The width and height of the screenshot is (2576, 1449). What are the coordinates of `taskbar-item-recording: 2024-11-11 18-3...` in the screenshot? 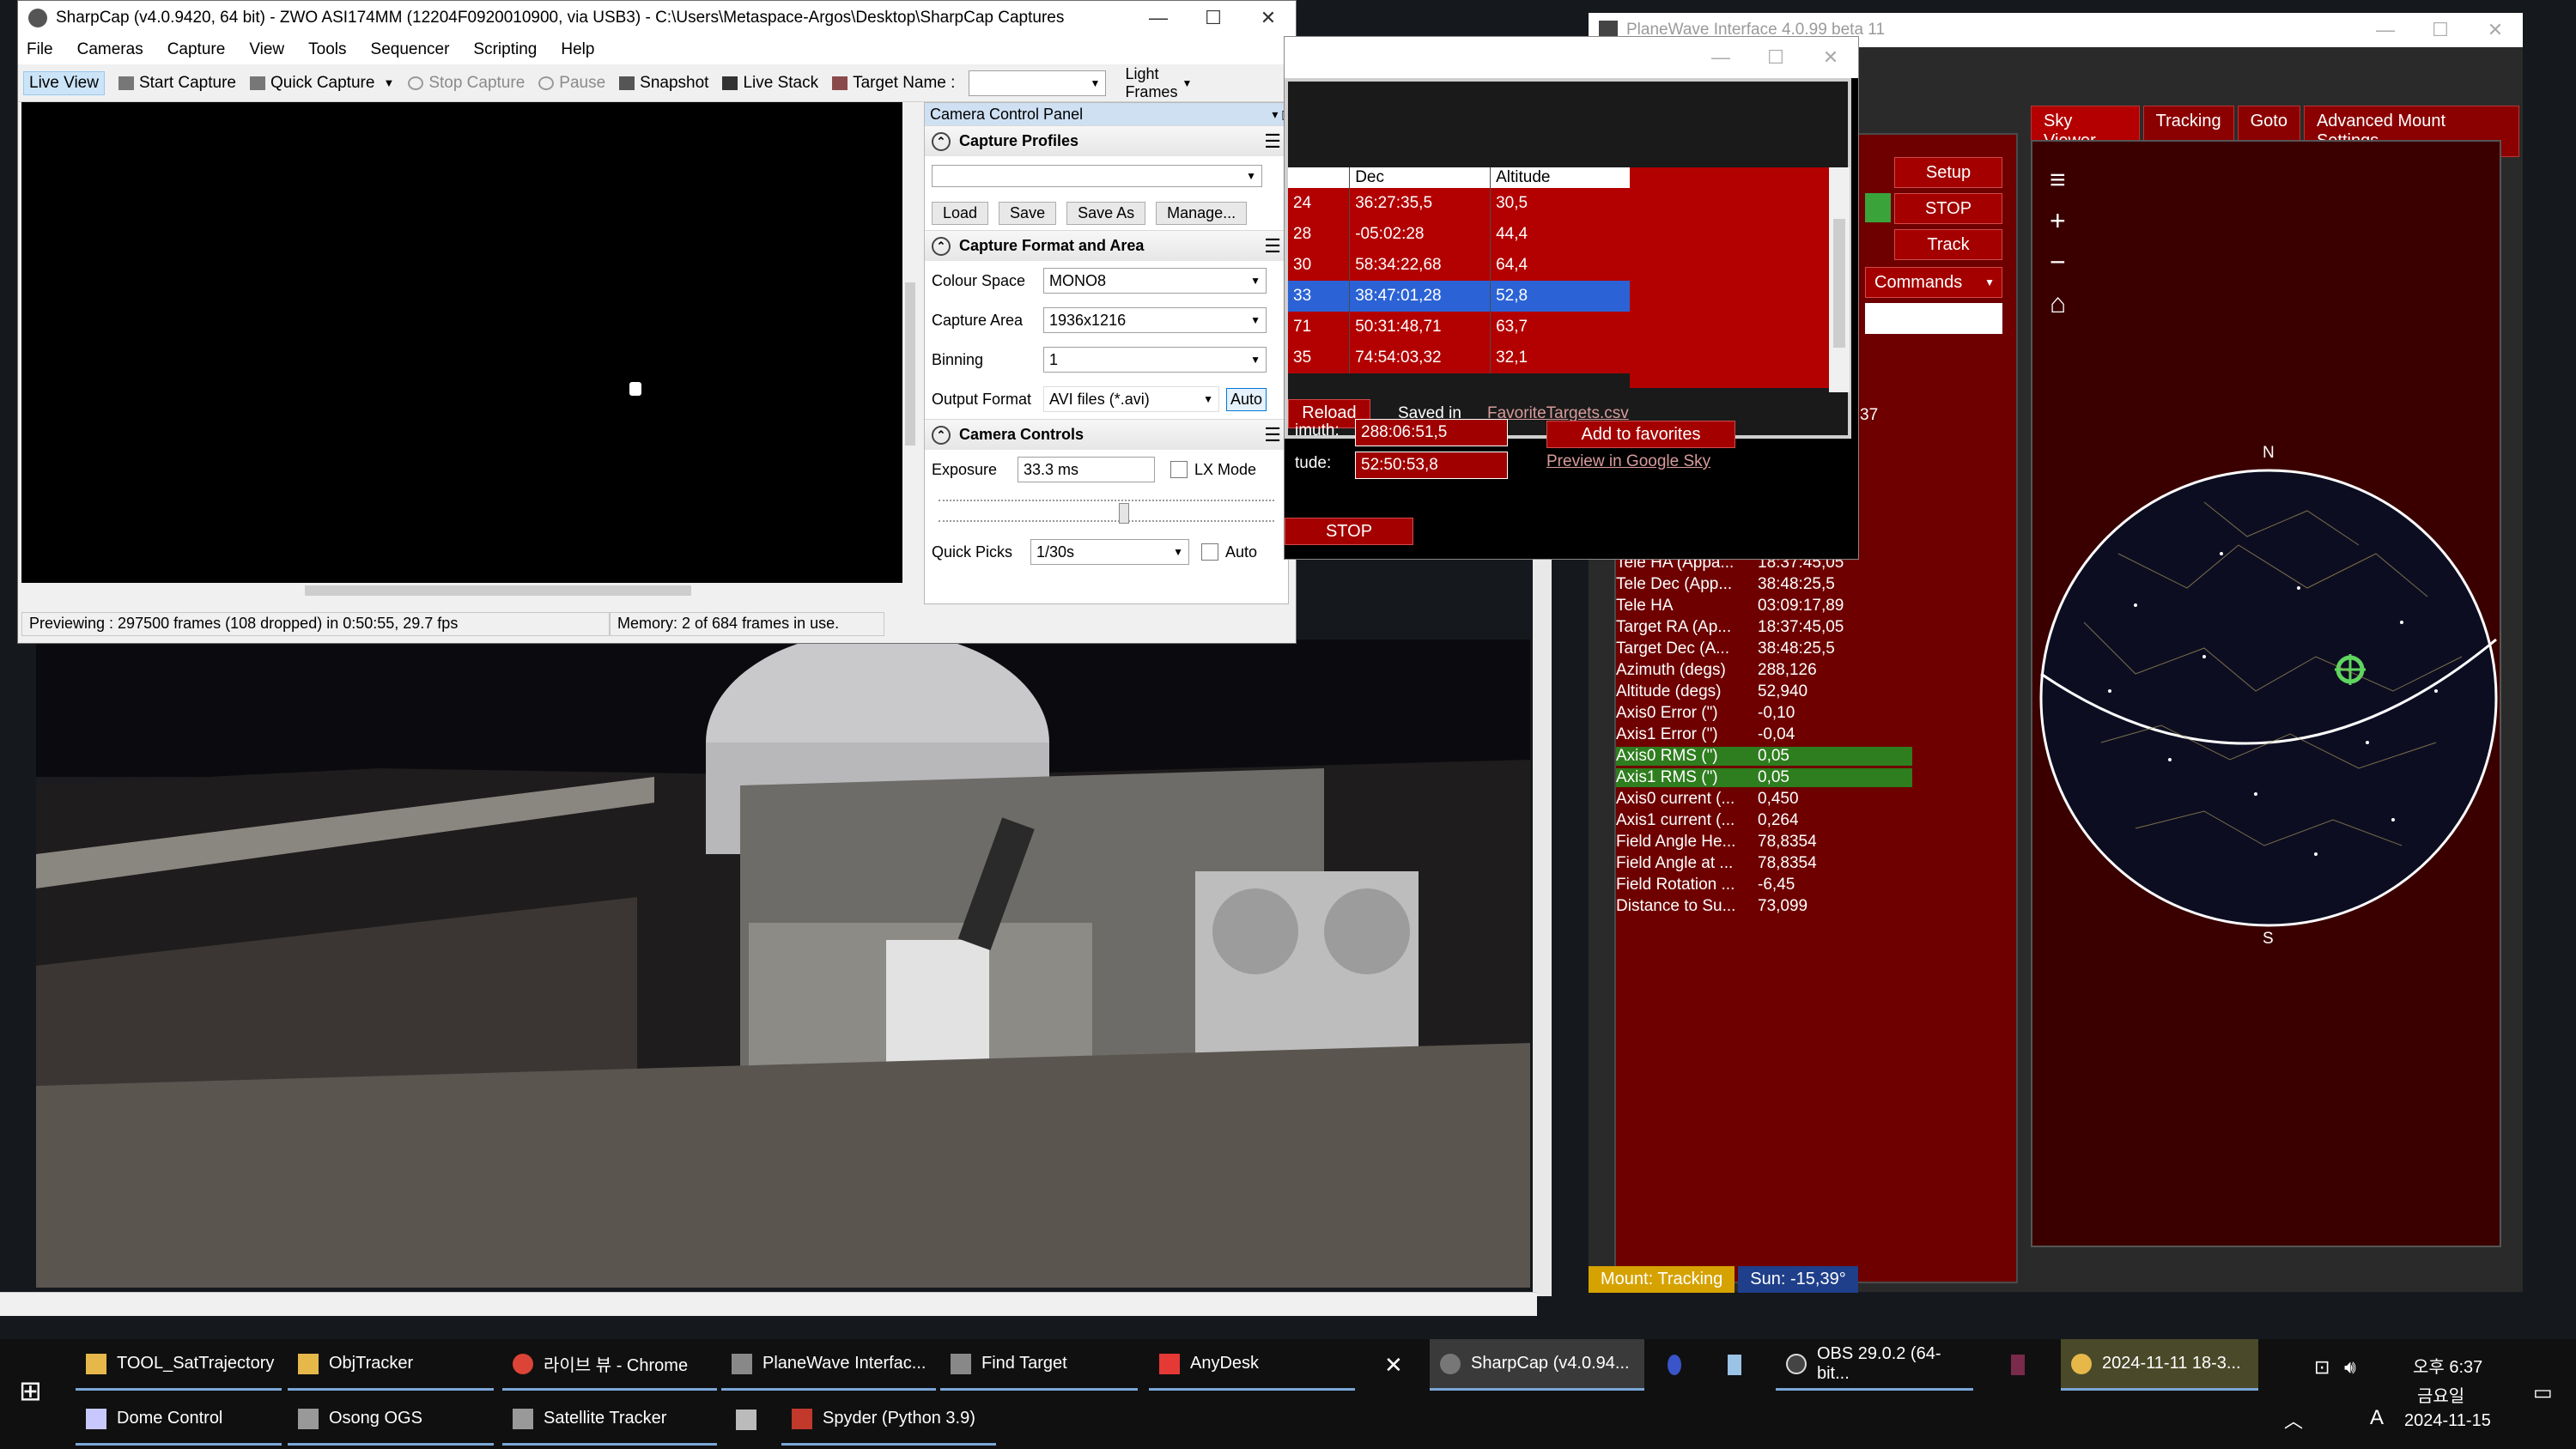 It's located at (2159, 1365).